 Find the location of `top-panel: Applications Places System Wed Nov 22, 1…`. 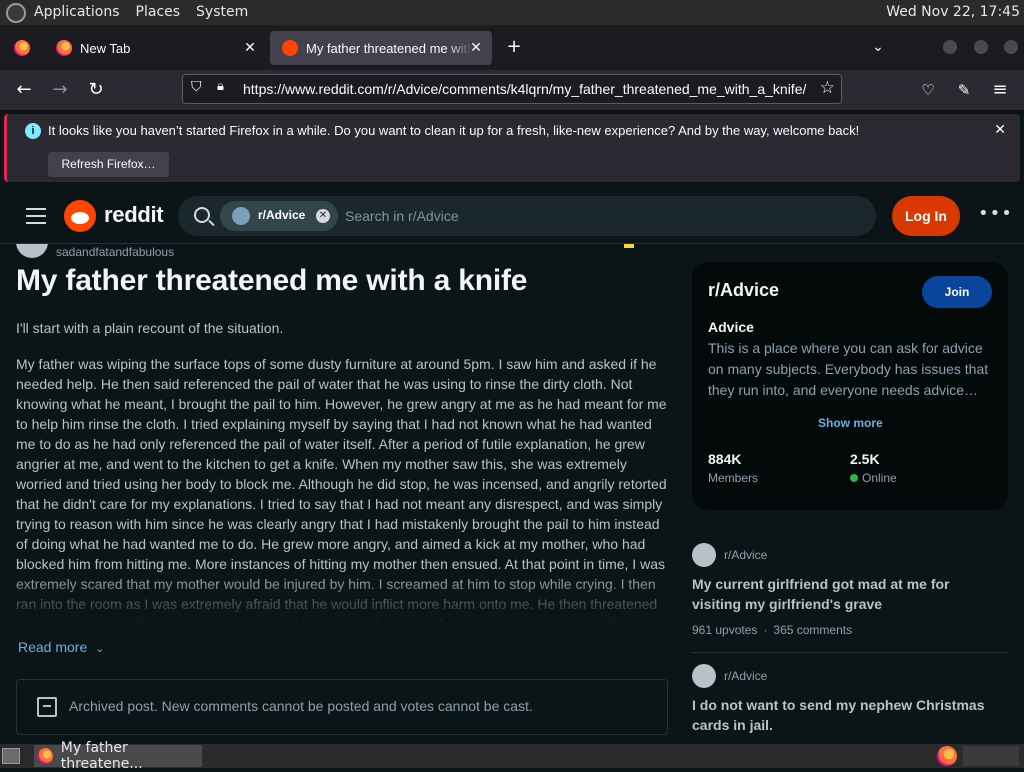

top-panel: Applications Places System Wed Nov 22, 1… is located at coordinates (512, 12).